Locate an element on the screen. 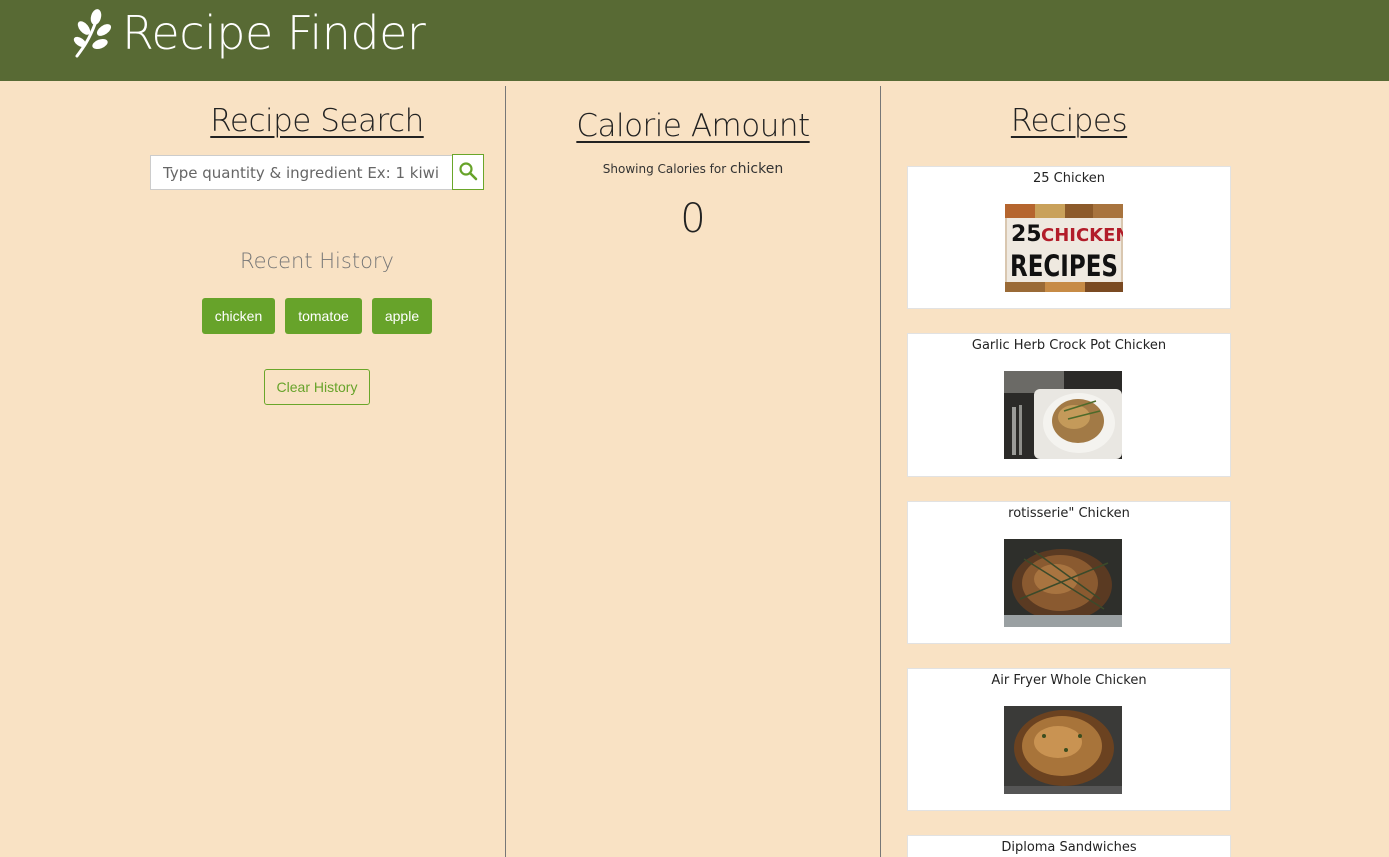 Image resolution: width=1389 pixels, height=857 pixels. recipe-card-title: Air Fryer Whole Chicken is located at coordinates (1069, 680).